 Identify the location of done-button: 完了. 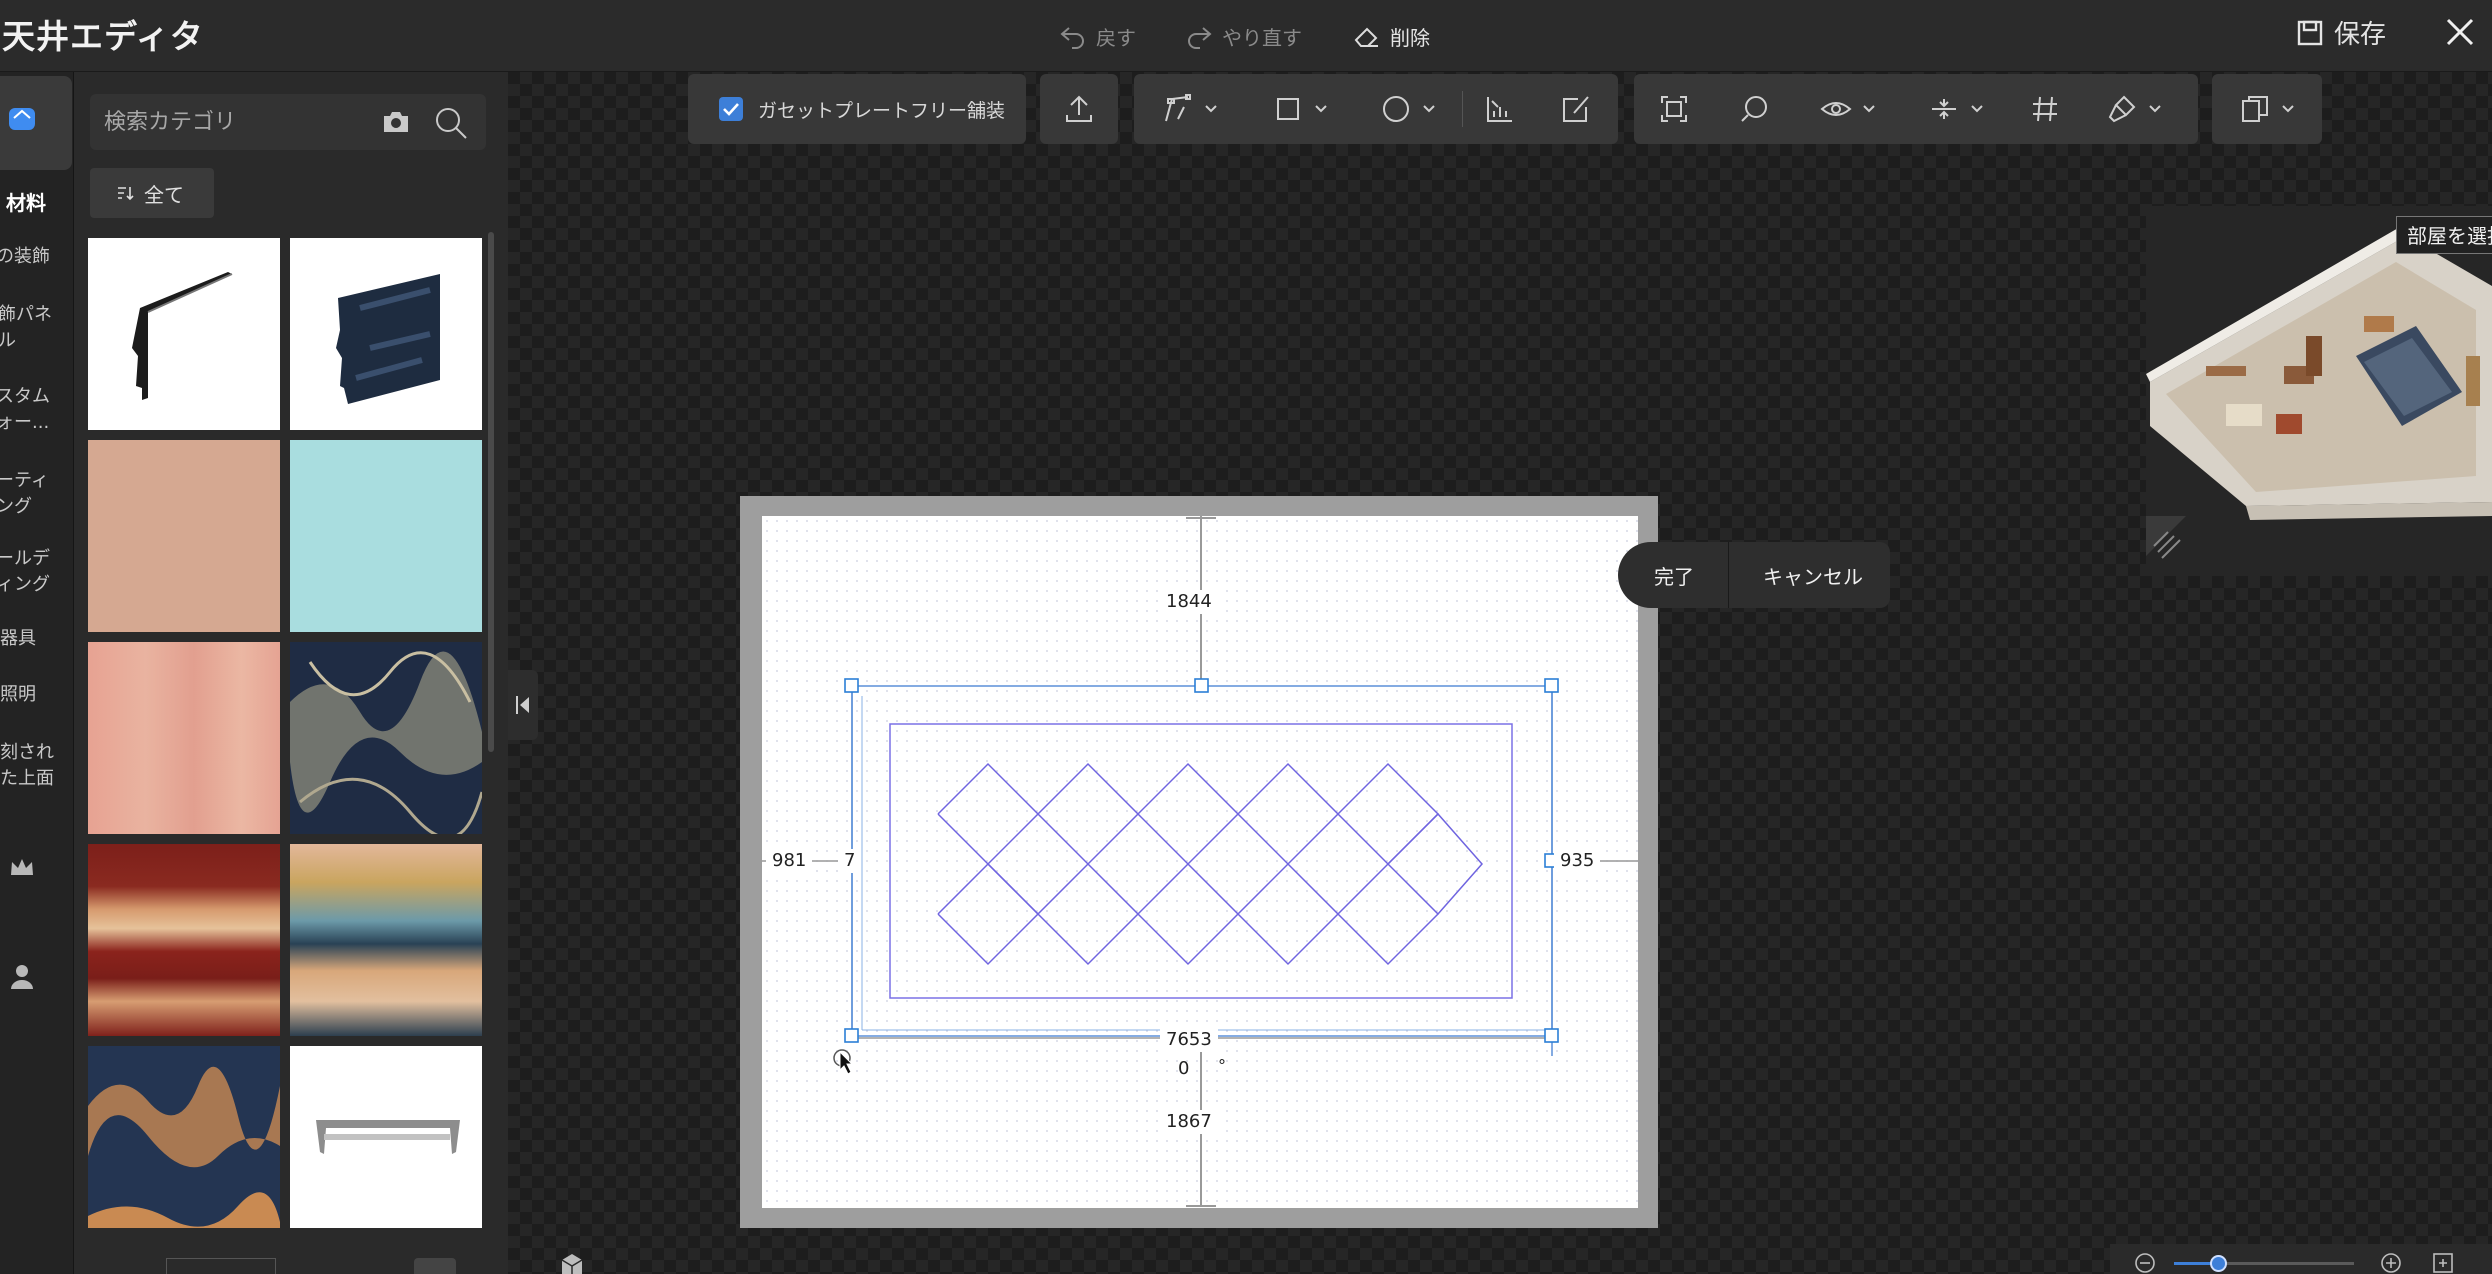
(1674, 575).